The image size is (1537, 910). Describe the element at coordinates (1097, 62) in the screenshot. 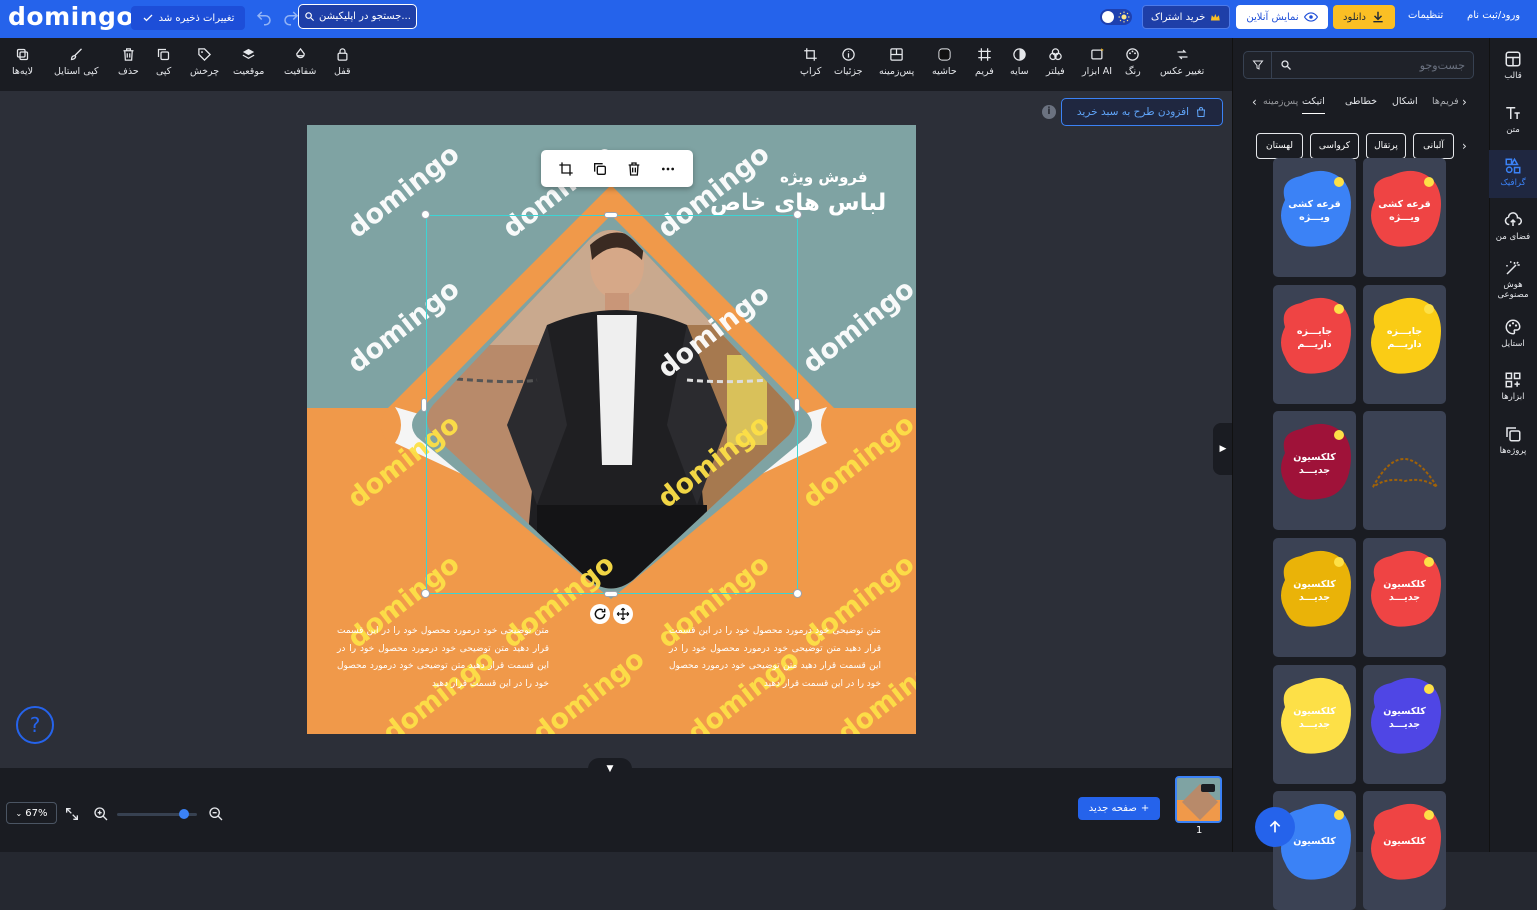

I see `tool-ai: ابزار AI` at that location.